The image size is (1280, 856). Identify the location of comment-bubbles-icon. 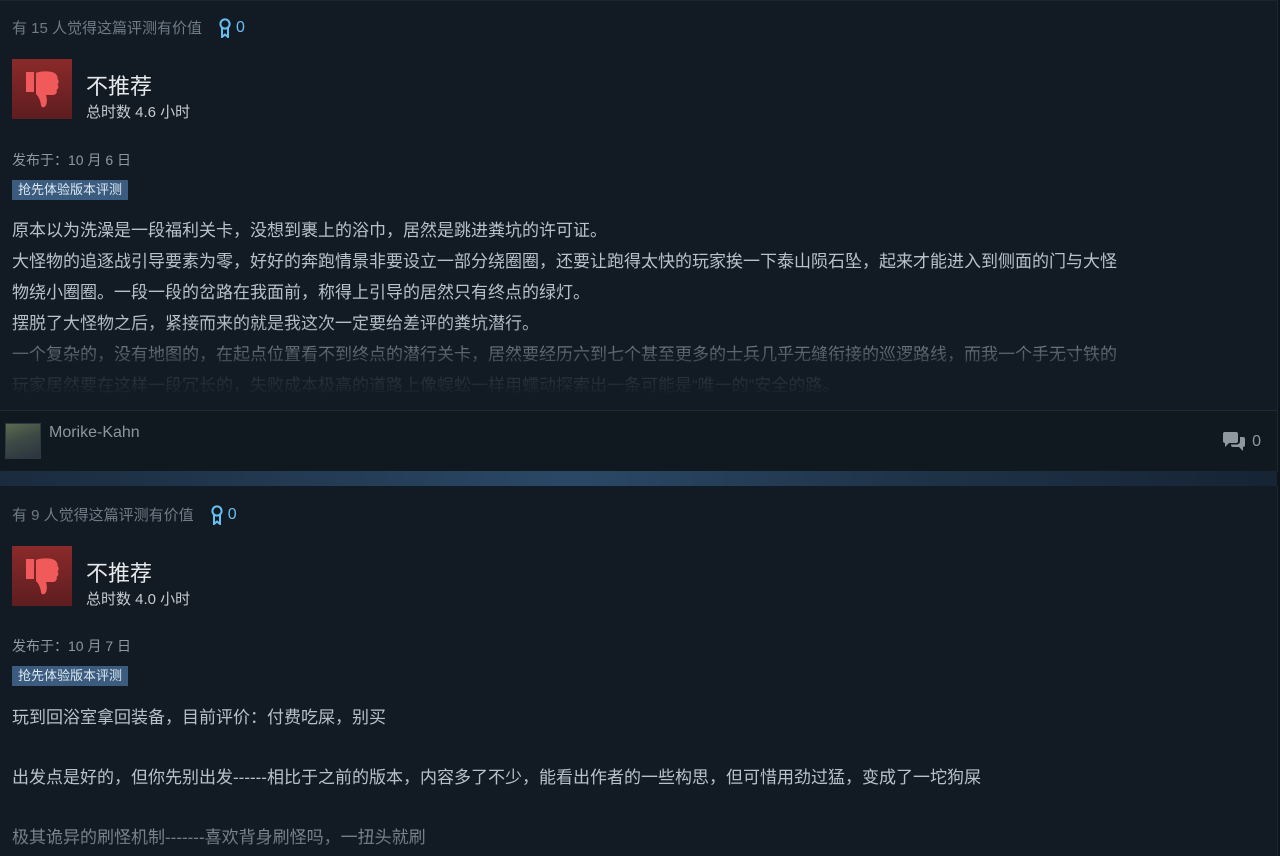
(1234, 441).